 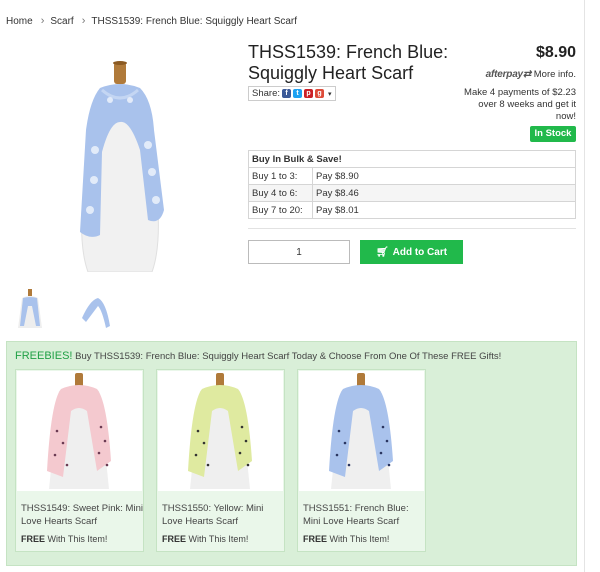 I want to click on thumbnail-front, so click(x=30, y=311).